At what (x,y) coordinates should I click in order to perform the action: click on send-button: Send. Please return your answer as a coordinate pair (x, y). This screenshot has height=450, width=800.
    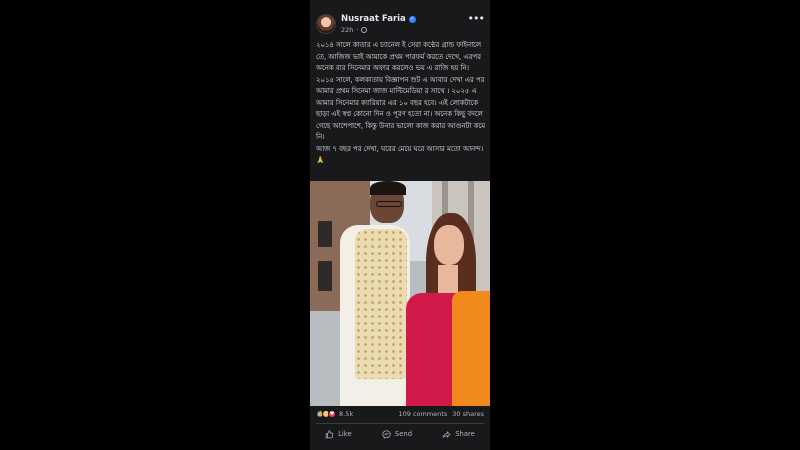
    Looking at the image, I should click on (397, 434).